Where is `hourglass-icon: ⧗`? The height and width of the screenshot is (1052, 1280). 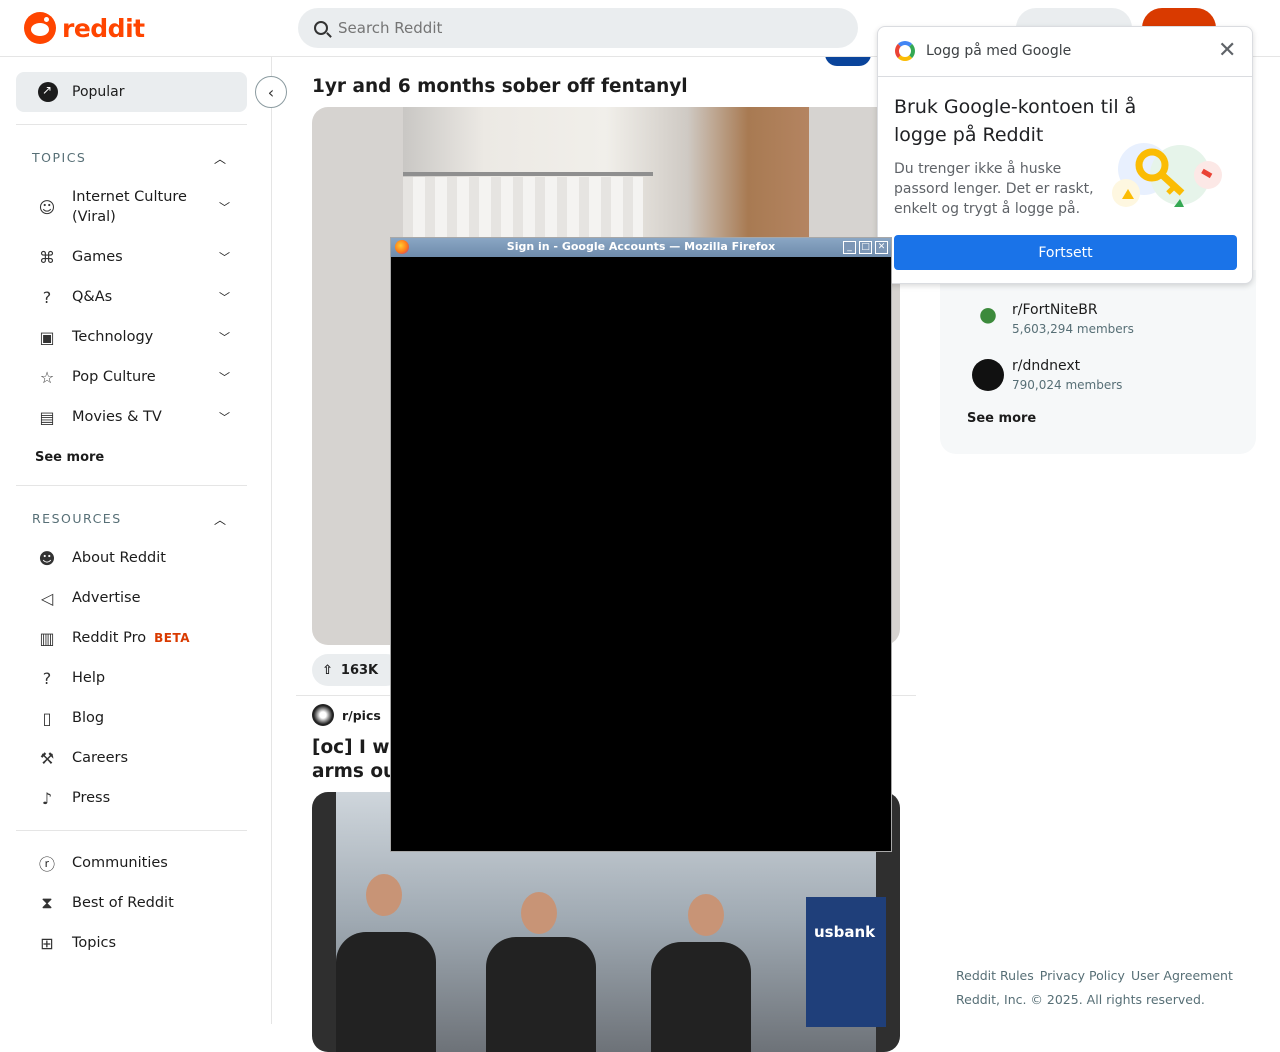 hourglass-icon: ⧗ is located at coordinates (47, 902).